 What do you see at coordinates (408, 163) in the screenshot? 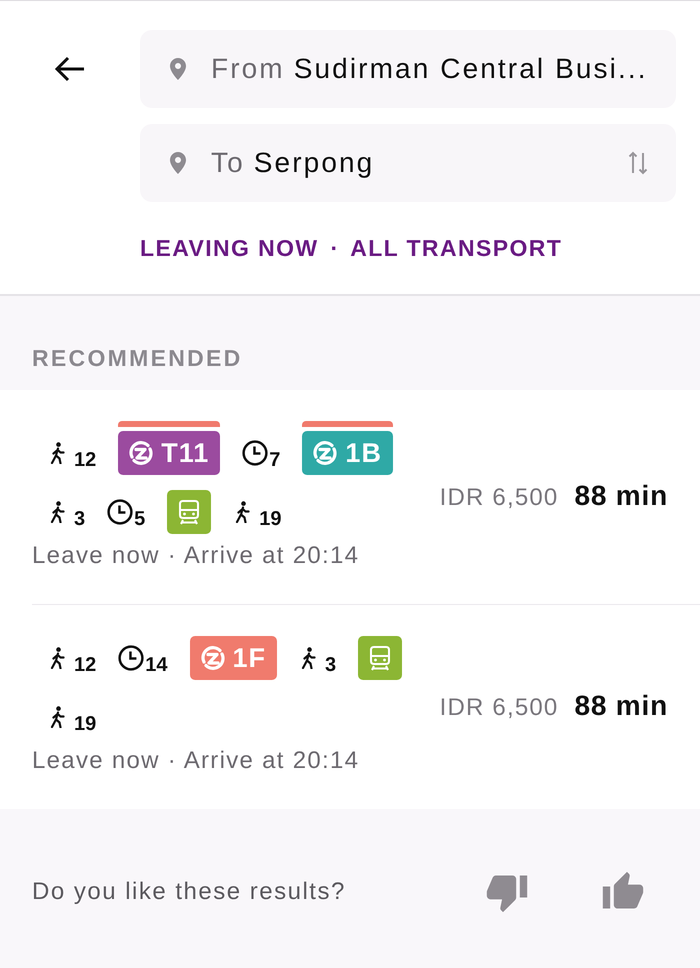
I see `to-field: To Serpong` at bounding box center [408, 163].